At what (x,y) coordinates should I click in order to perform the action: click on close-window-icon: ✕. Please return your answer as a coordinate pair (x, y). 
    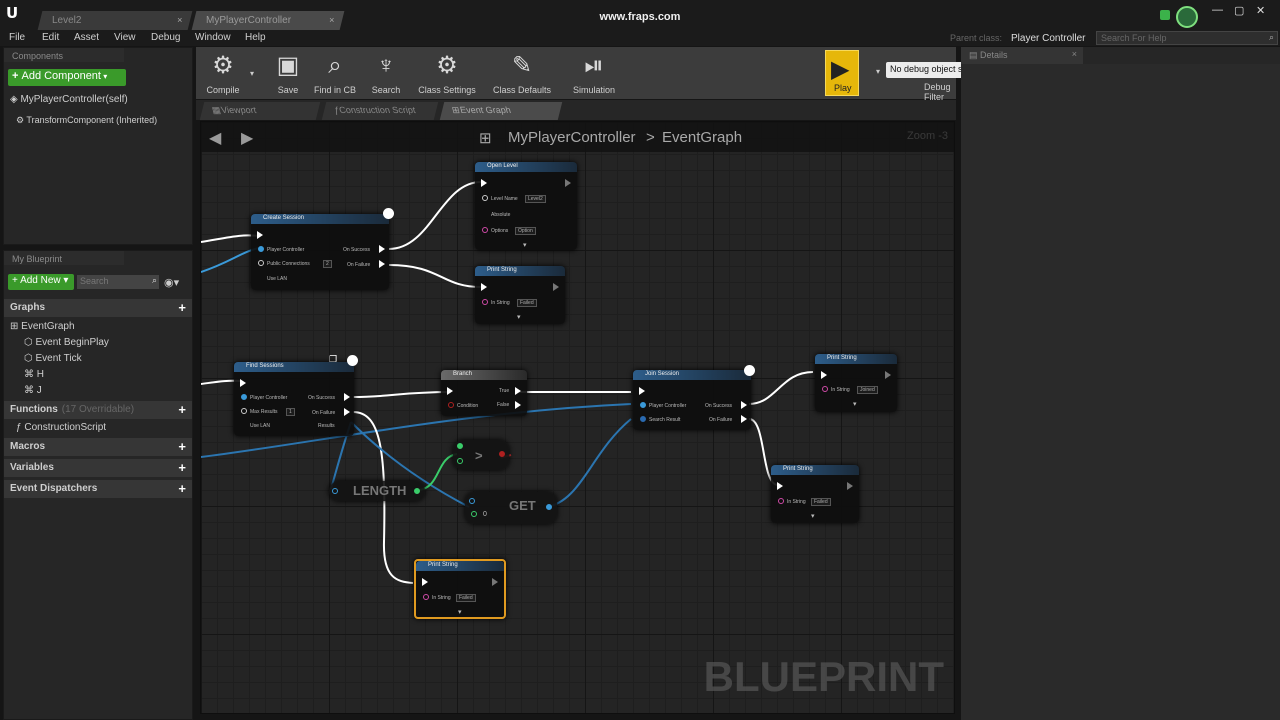
    Looking at the image, I should click on (1260, 10).